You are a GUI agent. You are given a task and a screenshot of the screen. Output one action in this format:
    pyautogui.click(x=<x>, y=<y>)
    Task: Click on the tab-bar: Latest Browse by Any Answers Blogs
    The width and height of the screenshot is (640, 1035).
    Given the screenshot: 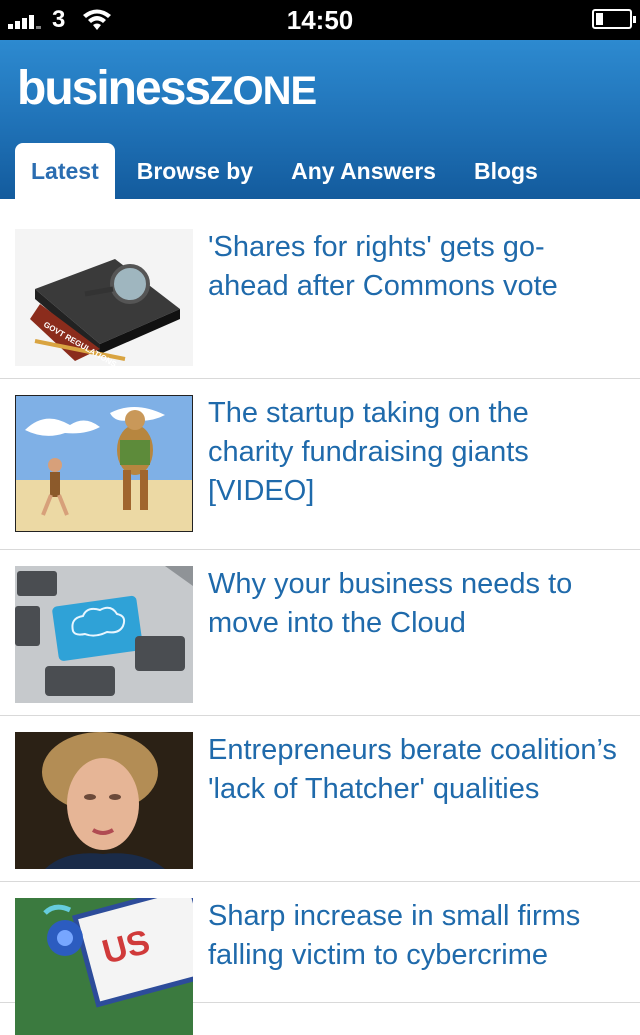 What is the action you would take?
    pyautogui.click(x=287, y=171)
    